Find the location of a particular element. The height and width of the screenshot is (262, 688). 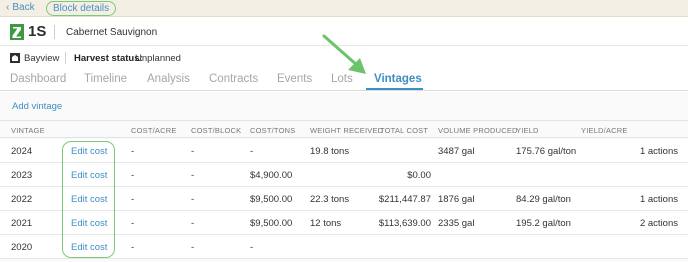

total-cost: $211,447.87 is located at coordinates (404, 199).